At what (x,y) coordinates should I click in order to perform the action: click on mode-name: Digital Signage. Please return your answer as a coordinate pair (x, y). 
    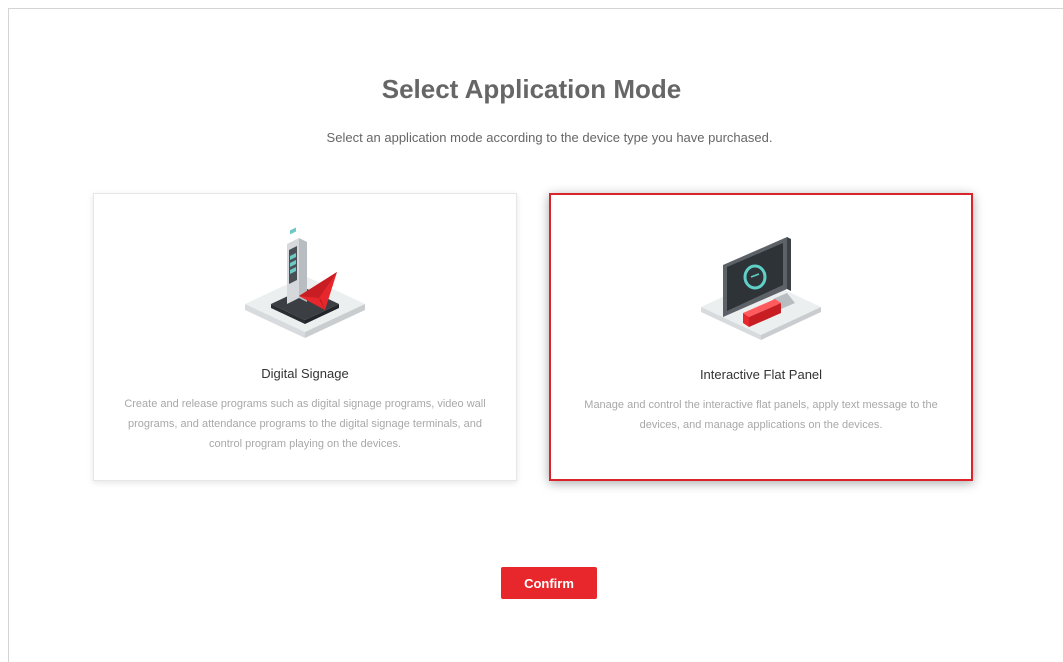
    Looking at the image, I should click on (305, 373).